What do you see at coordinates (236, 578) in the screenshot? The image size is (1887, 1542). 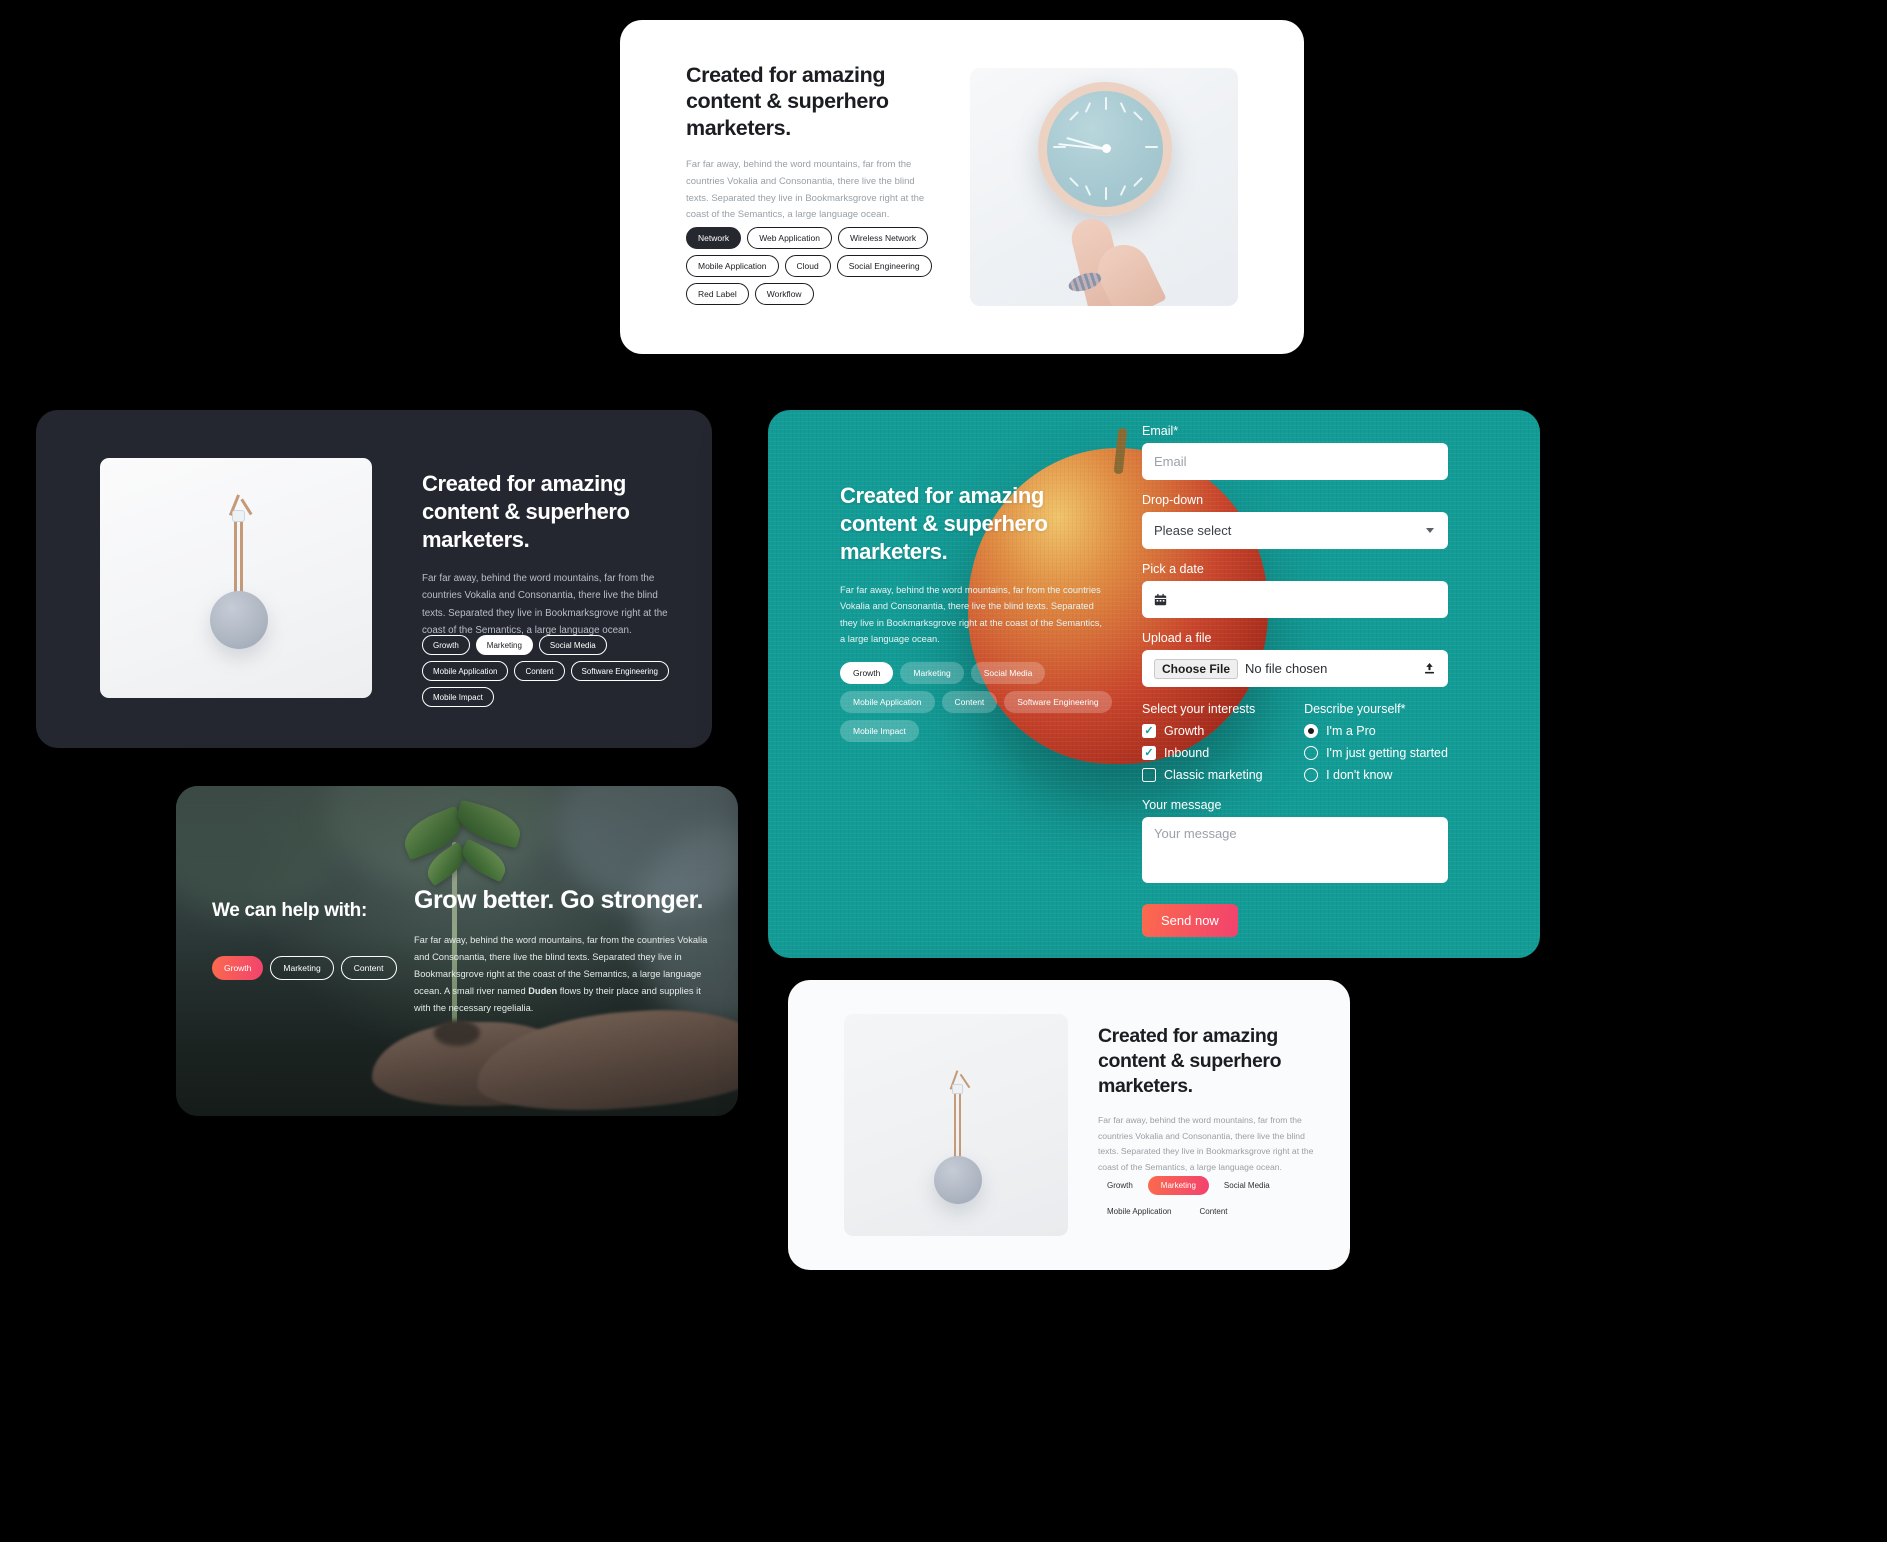 I see `pendant-photo-dark` at bounding box center [236, 578].